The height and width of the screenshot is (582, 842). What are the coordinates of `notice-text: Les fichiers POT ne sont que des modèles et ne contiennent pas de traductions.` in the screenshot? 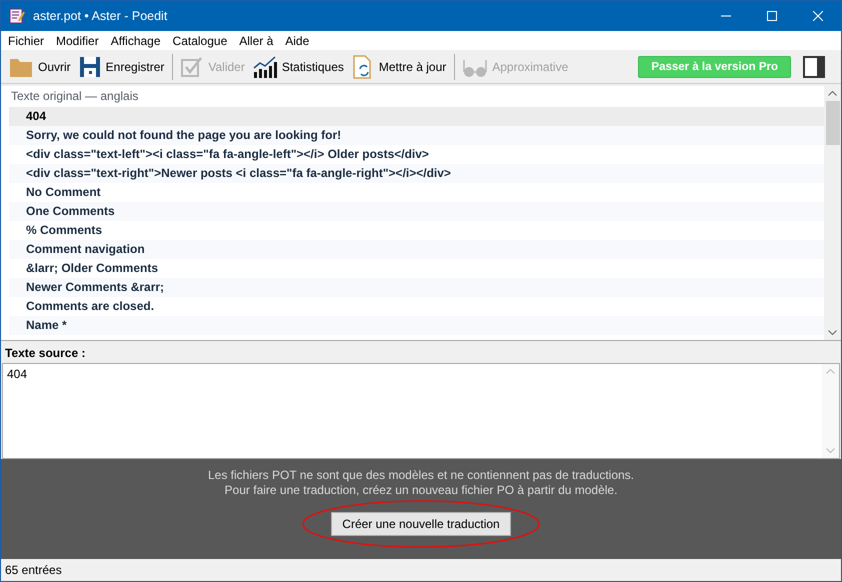 It's located at (421, 475).